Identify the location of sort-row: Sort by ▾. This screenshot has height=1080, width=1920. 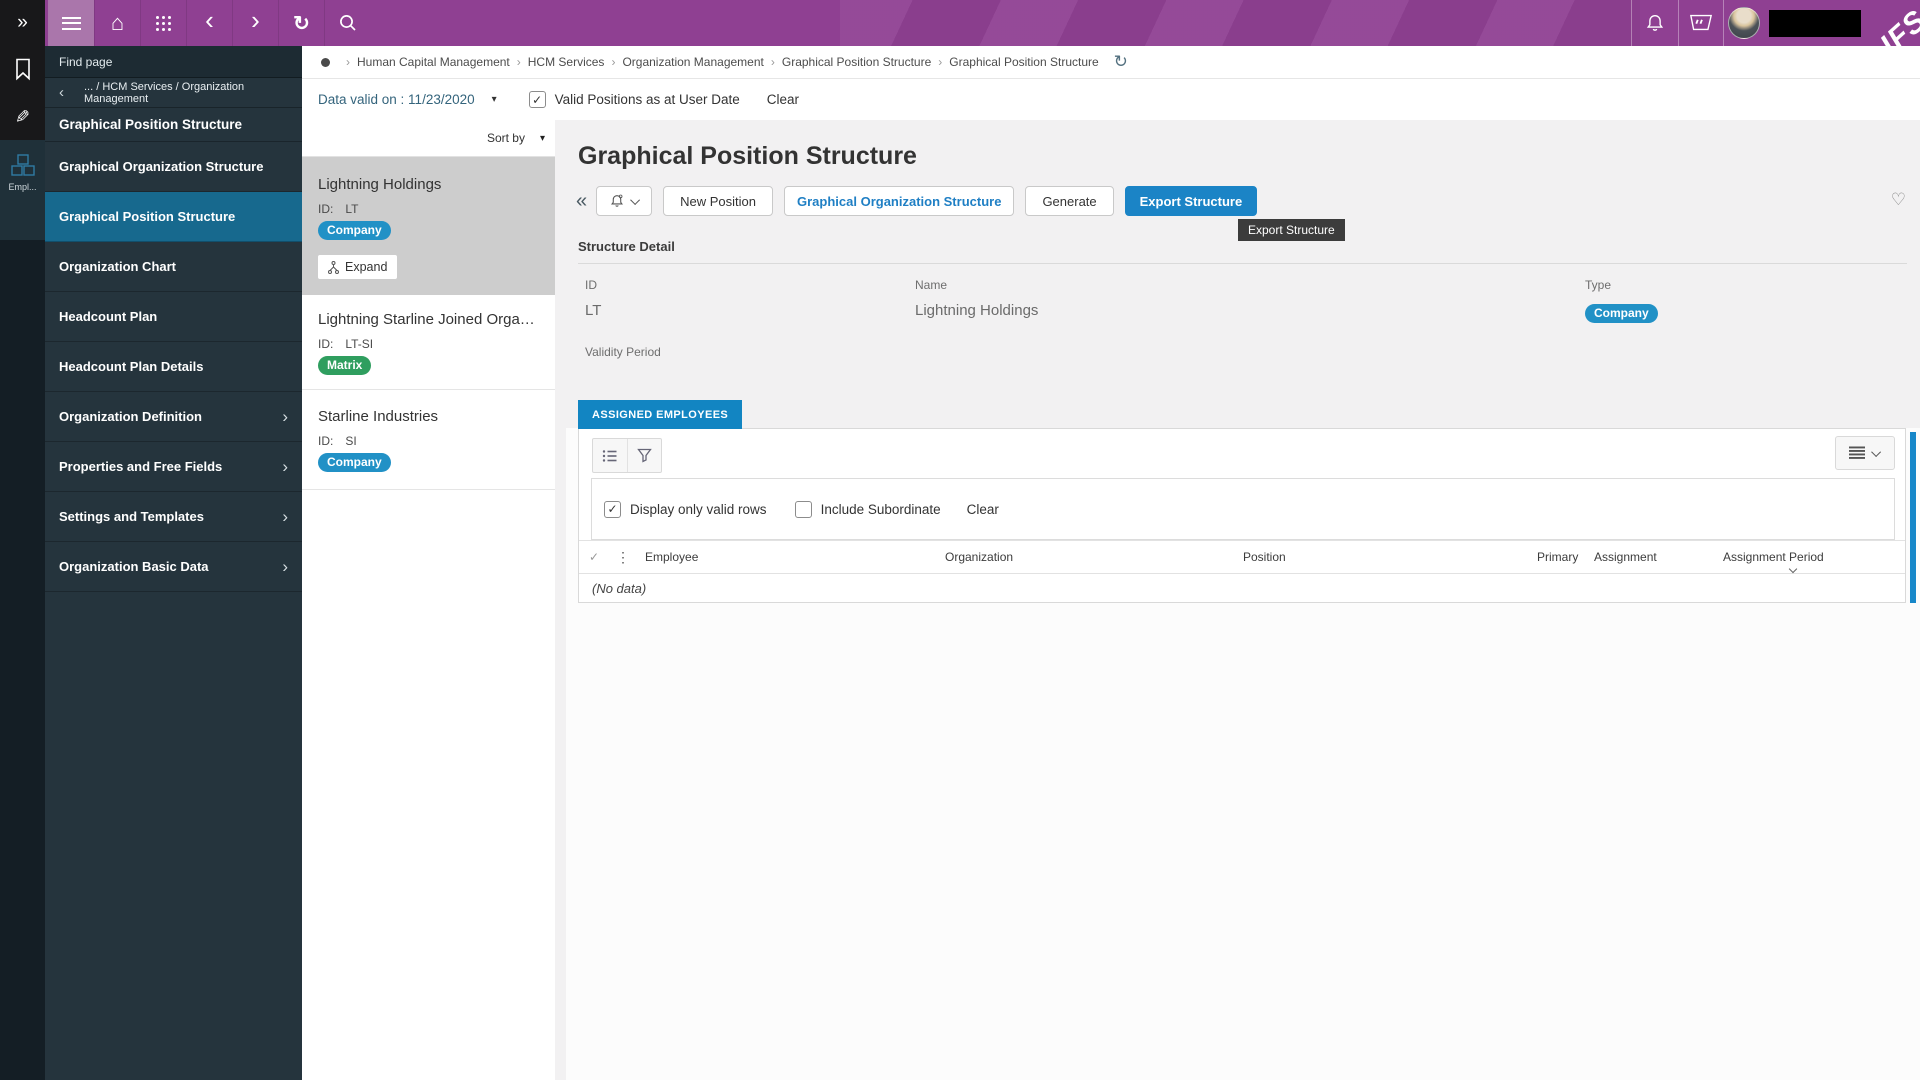
(428, 138).